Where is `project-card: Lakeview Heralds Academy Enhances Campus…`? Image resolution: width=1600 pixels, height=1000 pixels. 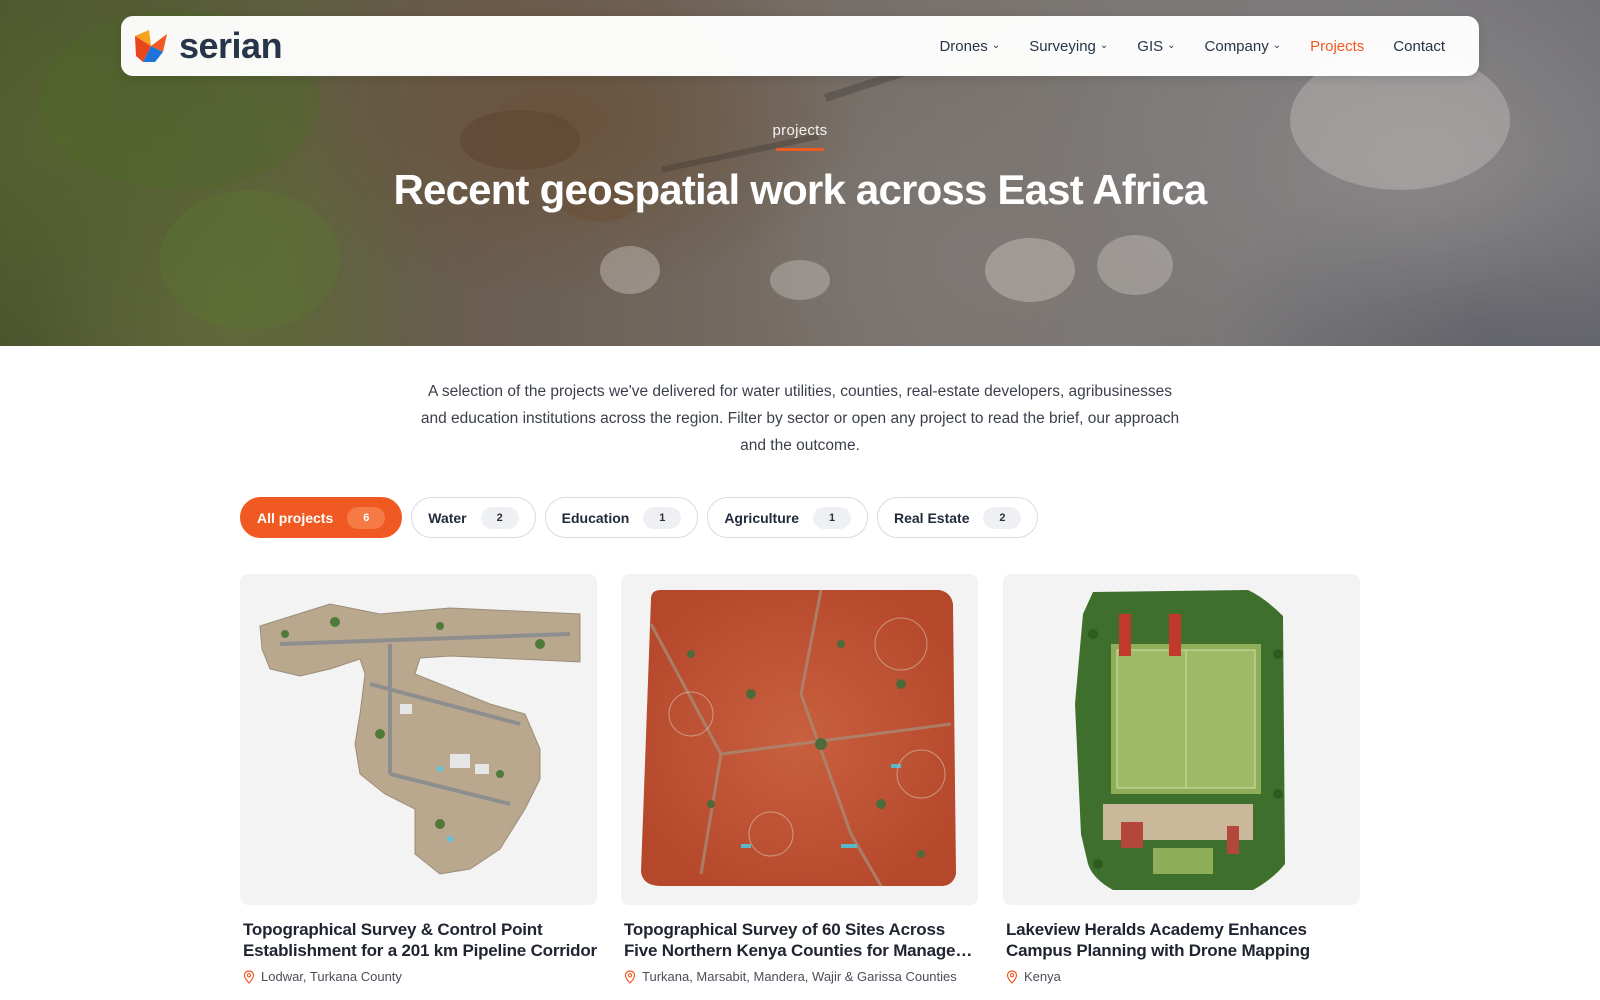
project-card: Lakeview Heralds Academy Enhances Campus… is located at coordinates (1181, 779).